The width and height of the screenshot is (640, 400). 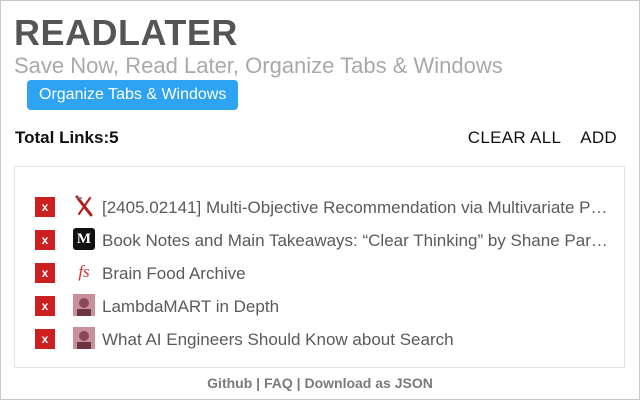 What do you see at coordinates (278, 383) in the screenshot?
I see `faq-link: FAQ` at bounding box center [278, 383].